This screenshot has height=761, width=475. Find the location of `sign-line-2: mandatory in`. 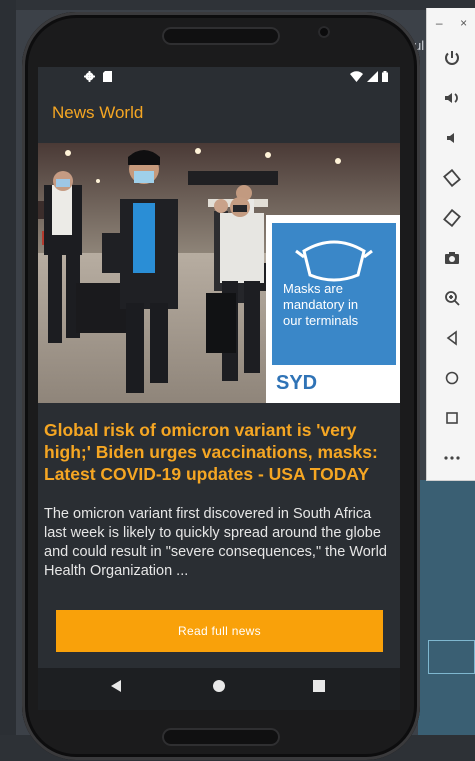

sign-line-2: mandatory in is located at coordinates (320, 304).